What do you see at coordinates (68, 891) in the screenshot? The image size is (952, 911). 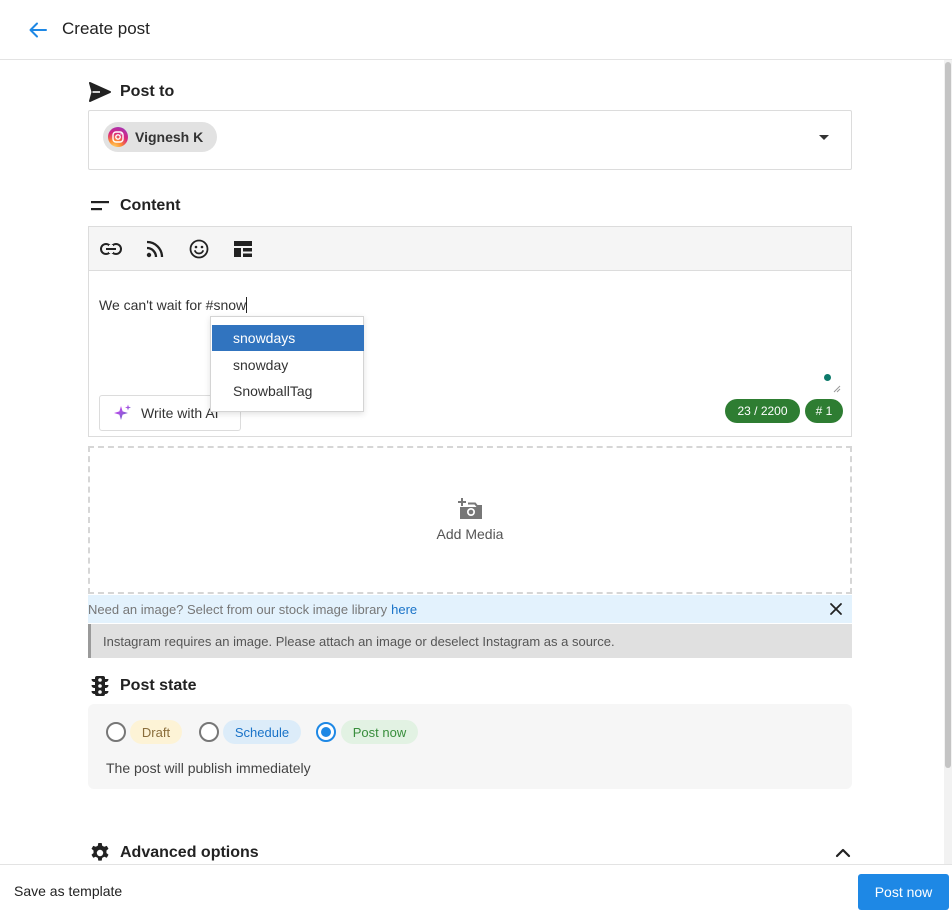 I see `save-as-template-button: Save as template` at bounding box center [68, 891].